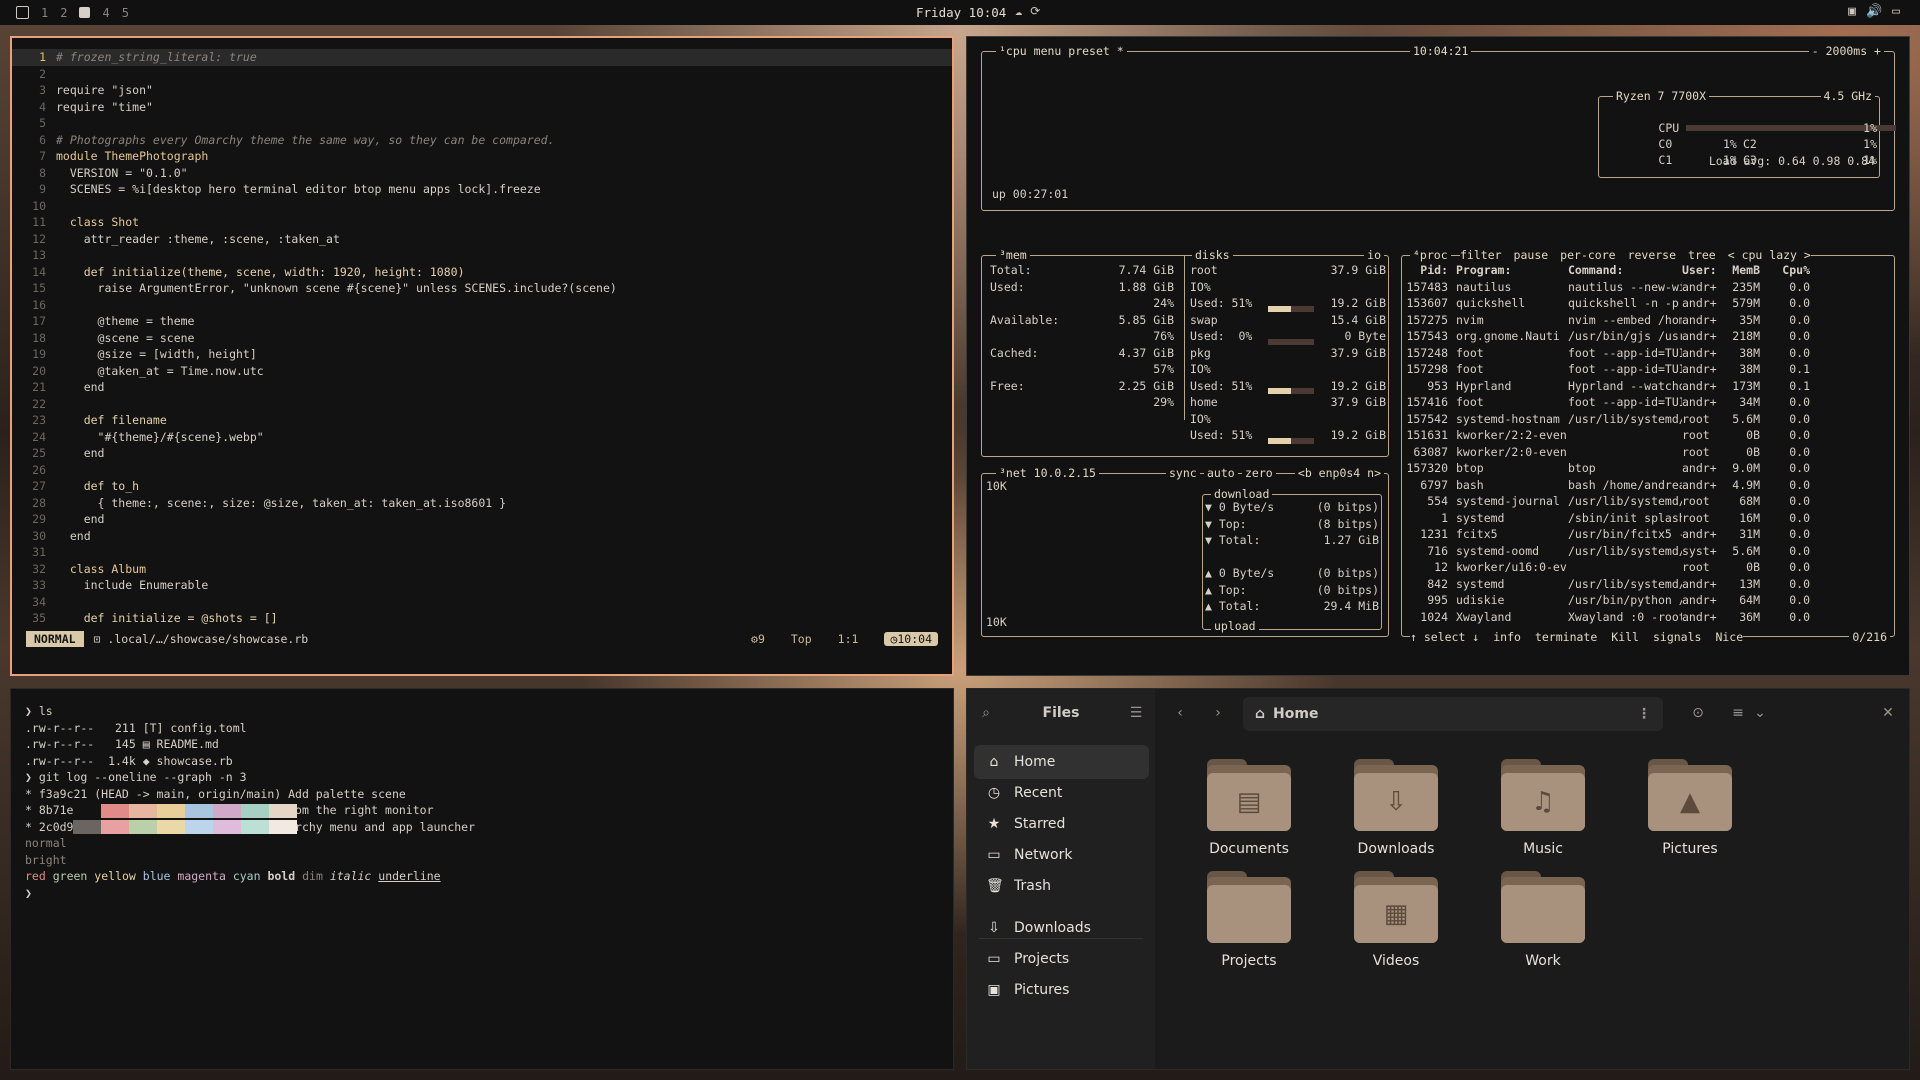 Image resolution: width=1920 pixels, height=1080 pixels. What do you see at coordinates (482, 618) in the screenshot?
I see `code-line: 35 def initialize = @shots = []` at bounding box center [482, 618].